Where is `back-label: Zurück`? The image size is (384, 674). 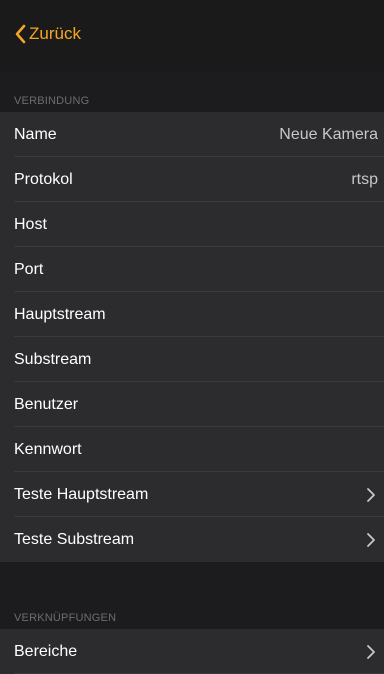
back-label: Zurück is located at coordinates (55, 33).